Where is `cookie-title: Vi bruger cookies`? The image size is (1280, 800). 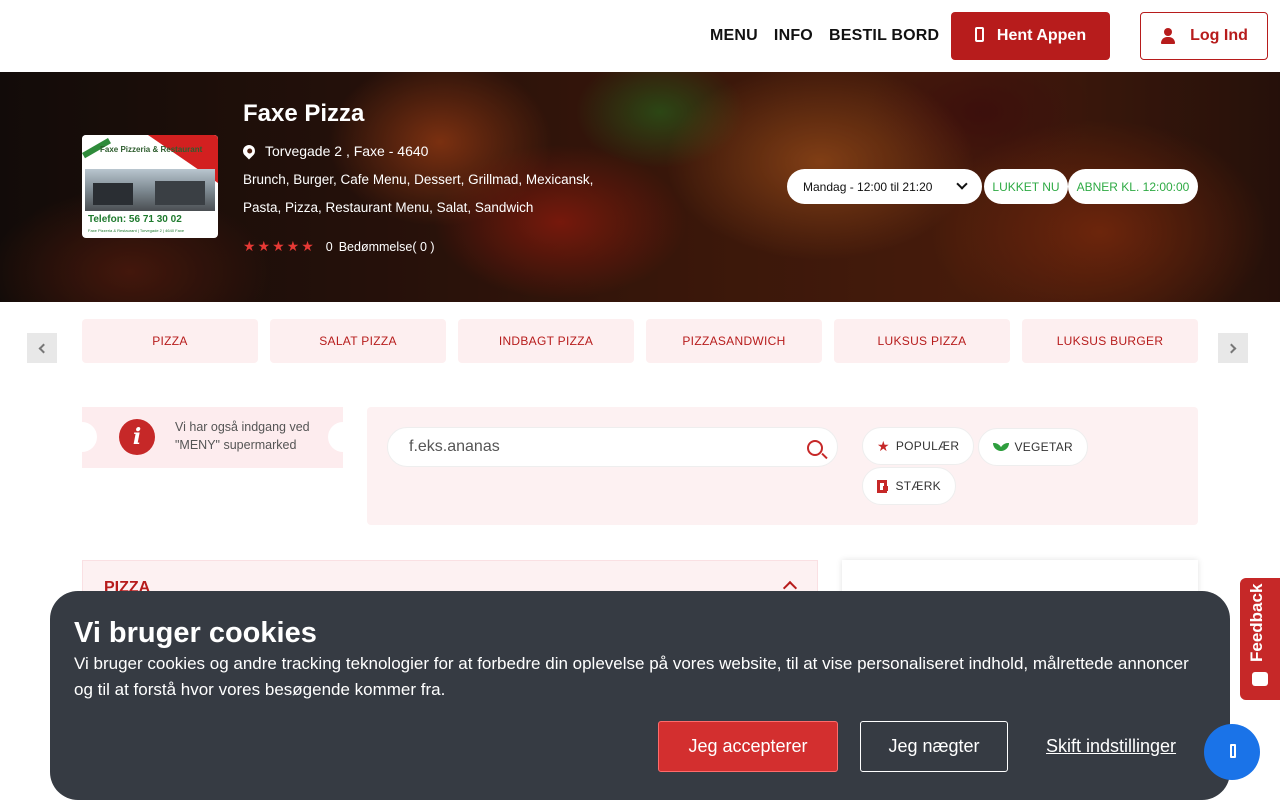 cookie-title: Vi bruger cookies is located at coordinates (195, 633).